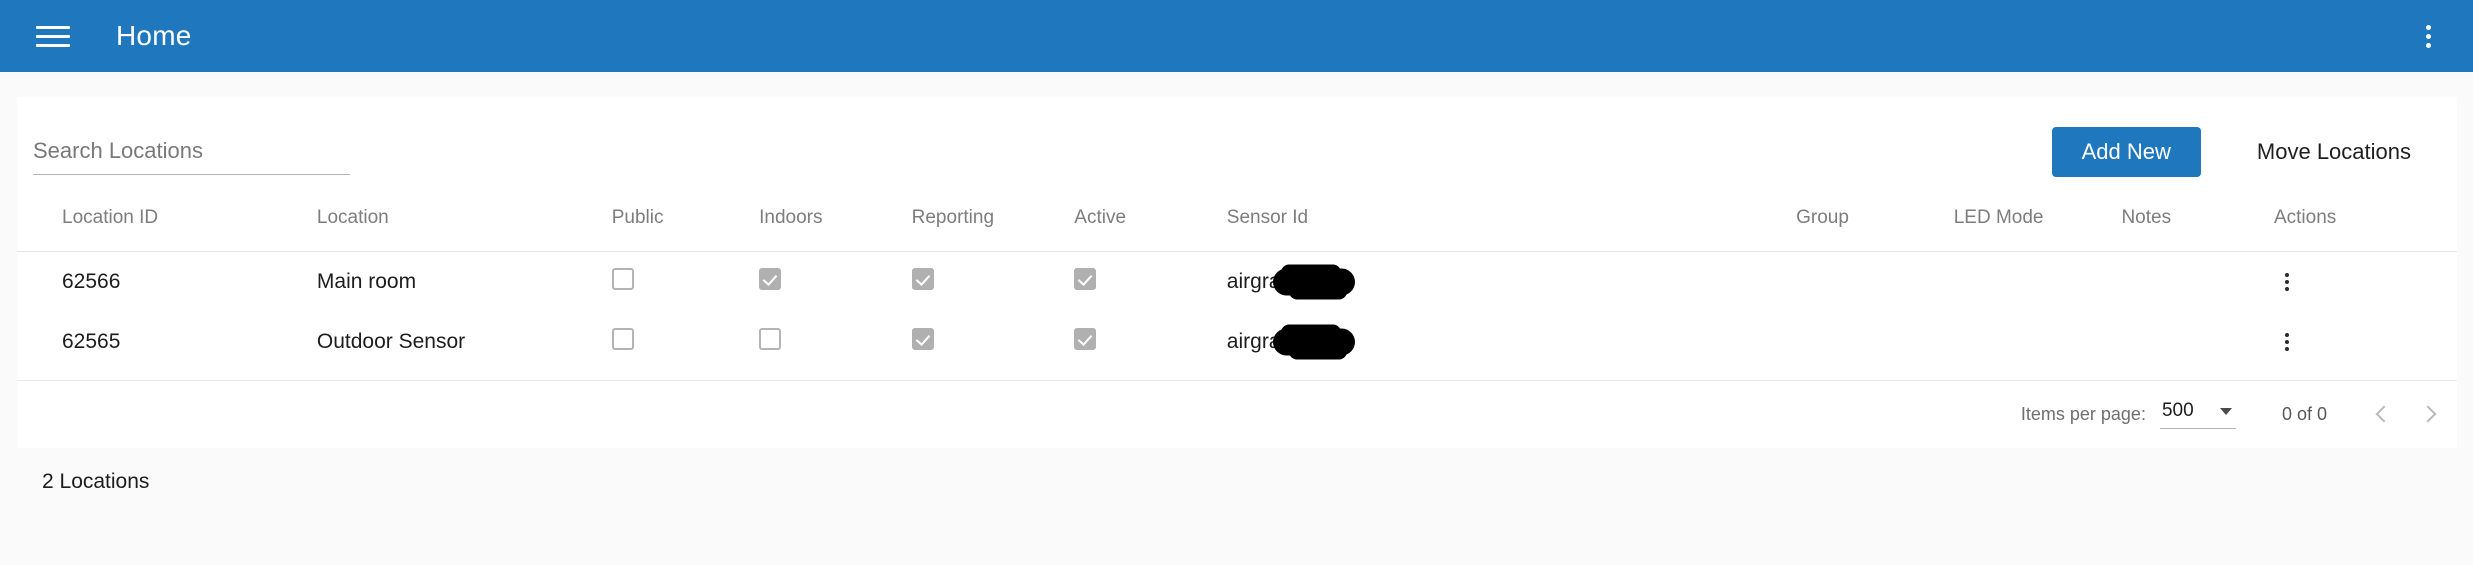 This screenshot has height=565, width=2473. Describe the element at coordinates (167, 229) in the screenshot. I see `column-header-location-id: Location ID` at that location.